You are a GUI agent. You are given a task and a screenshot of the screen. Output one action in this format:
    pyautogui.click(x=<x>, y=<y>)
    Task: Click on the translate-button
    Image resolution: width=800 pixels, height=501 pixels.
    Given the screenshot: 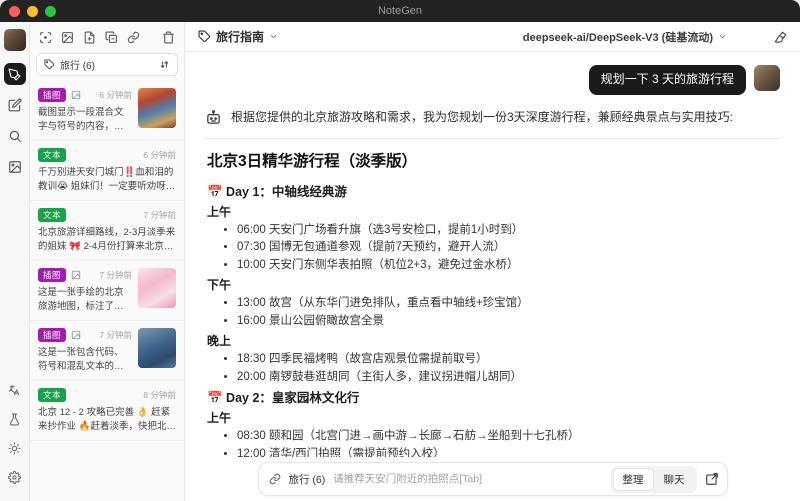 What is the action you would take?
    pyautogui.click(x=15, y=390)
    